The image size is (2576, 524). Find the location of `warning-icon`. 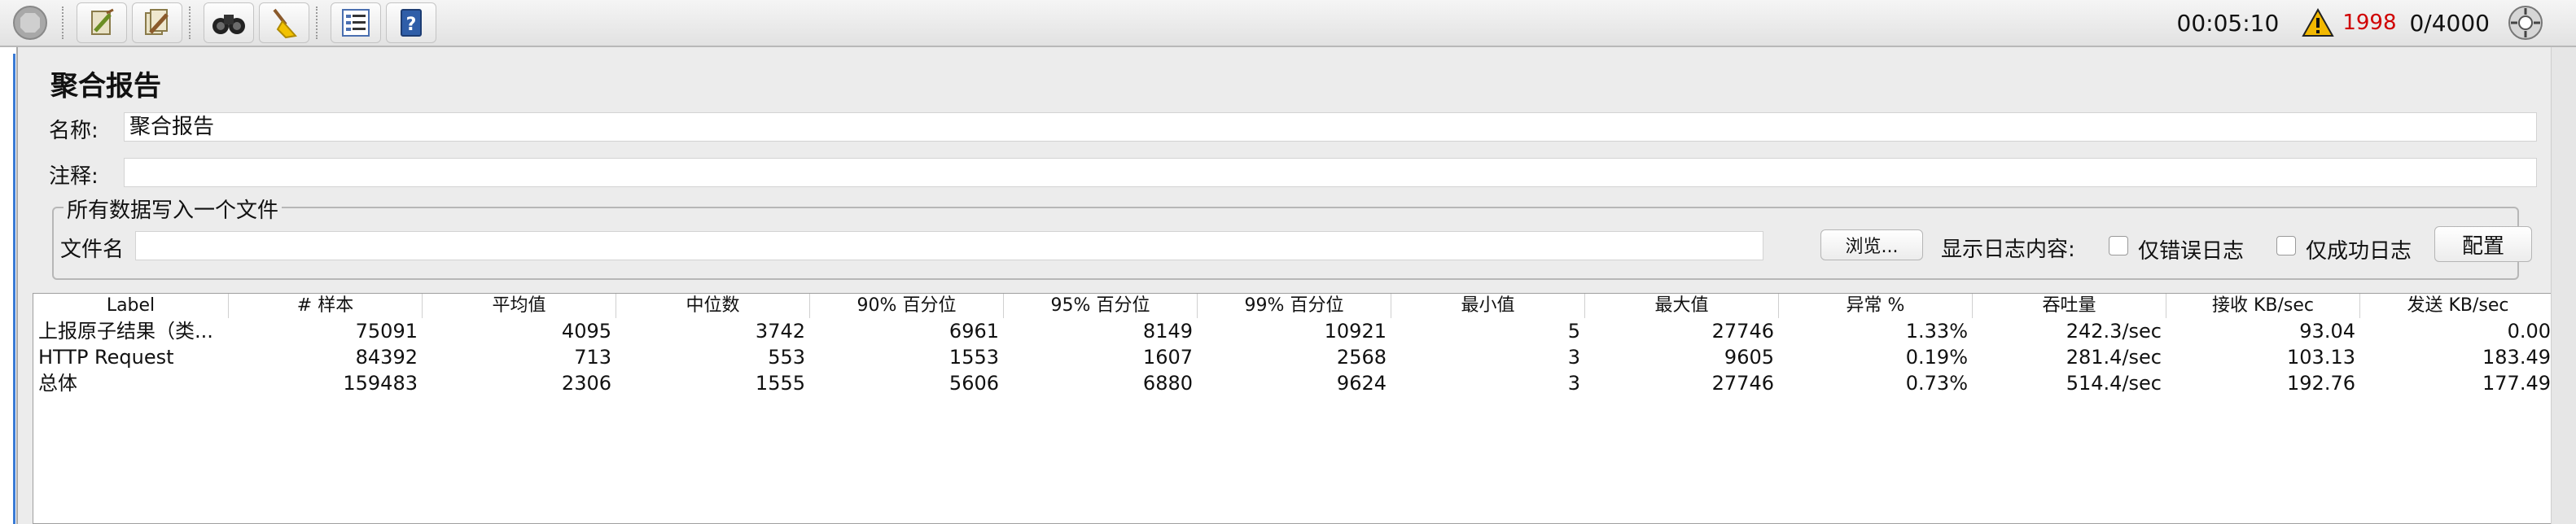

warning-icon is located at coordinates (2318, 22).